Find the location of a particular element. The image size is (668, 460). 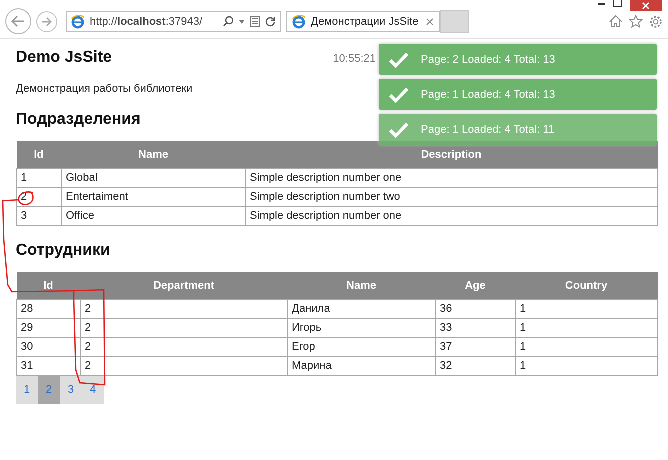

circle-mark is located at coordinates (26, 198).